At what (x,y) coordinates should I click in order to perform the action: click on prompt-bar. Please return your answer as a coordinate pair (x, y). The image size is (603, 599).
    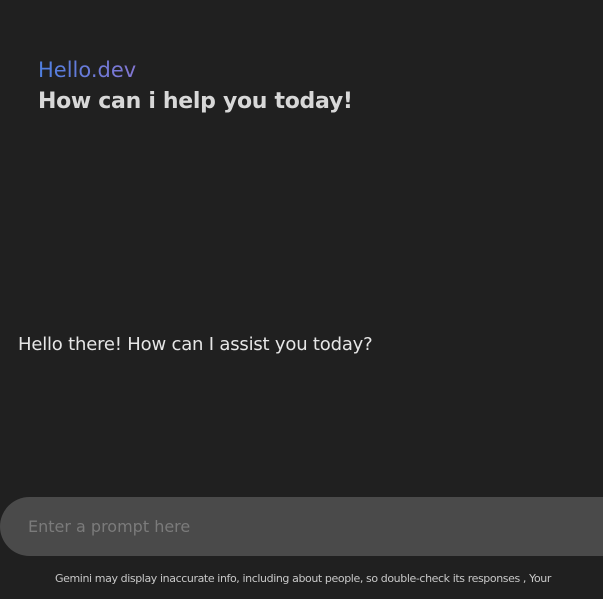
    Looking at the image, I should click on (301, 526).